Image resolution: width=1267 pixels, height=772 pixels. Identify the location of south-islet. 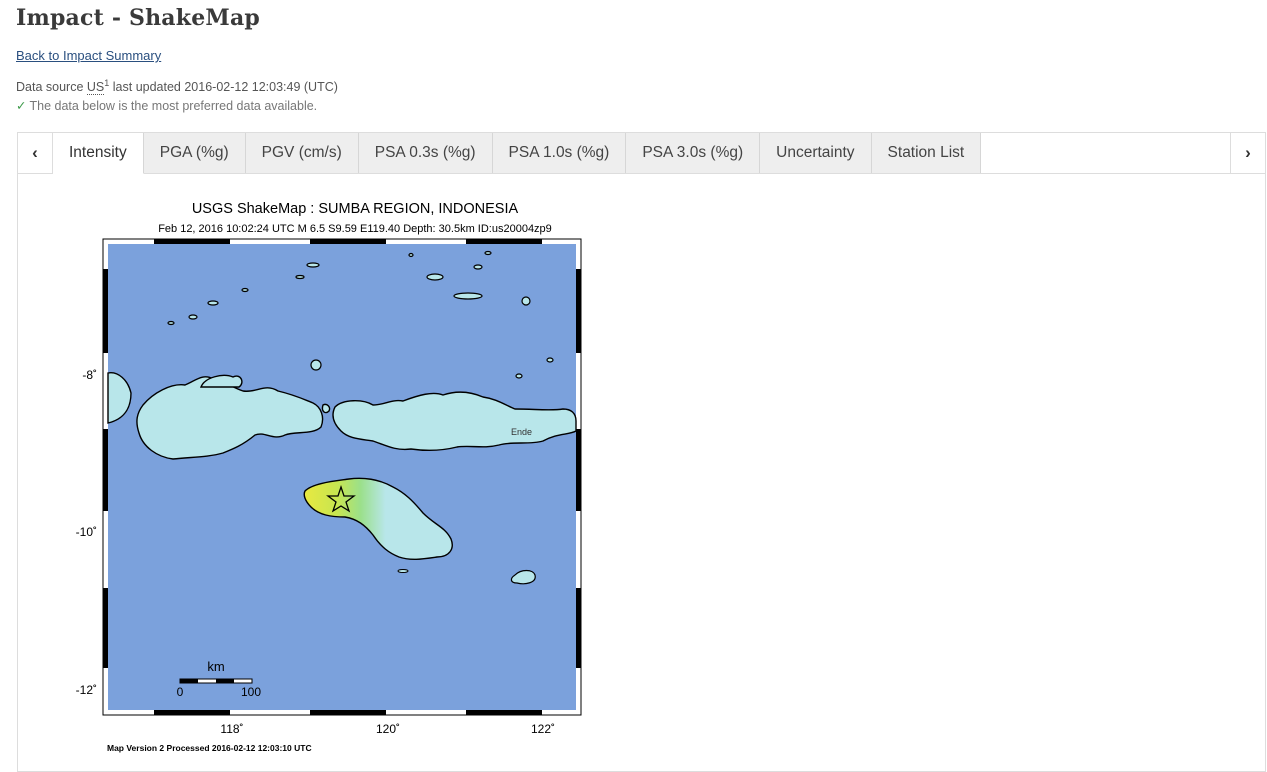
(403, 571).